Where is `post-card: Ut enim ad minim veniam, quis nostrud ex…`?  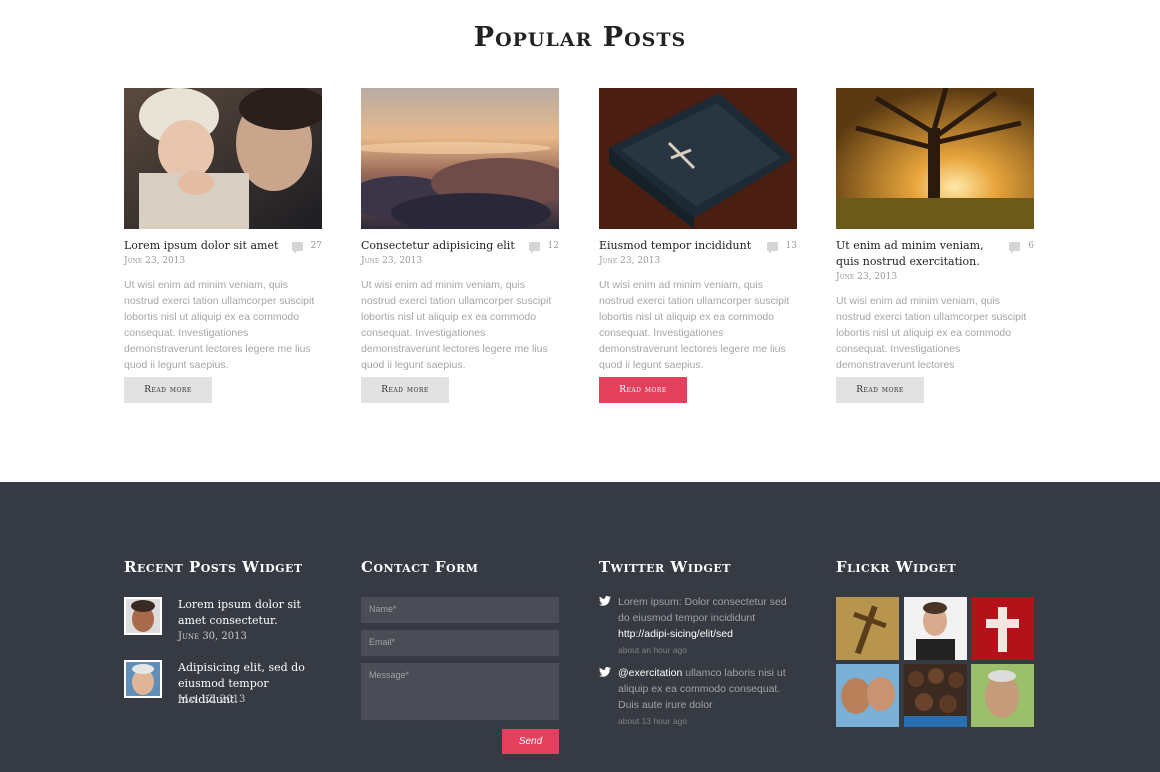 post-card: Ut enim ad minim veniam, quis nostrud ex… is located at coordinates (935, 230).